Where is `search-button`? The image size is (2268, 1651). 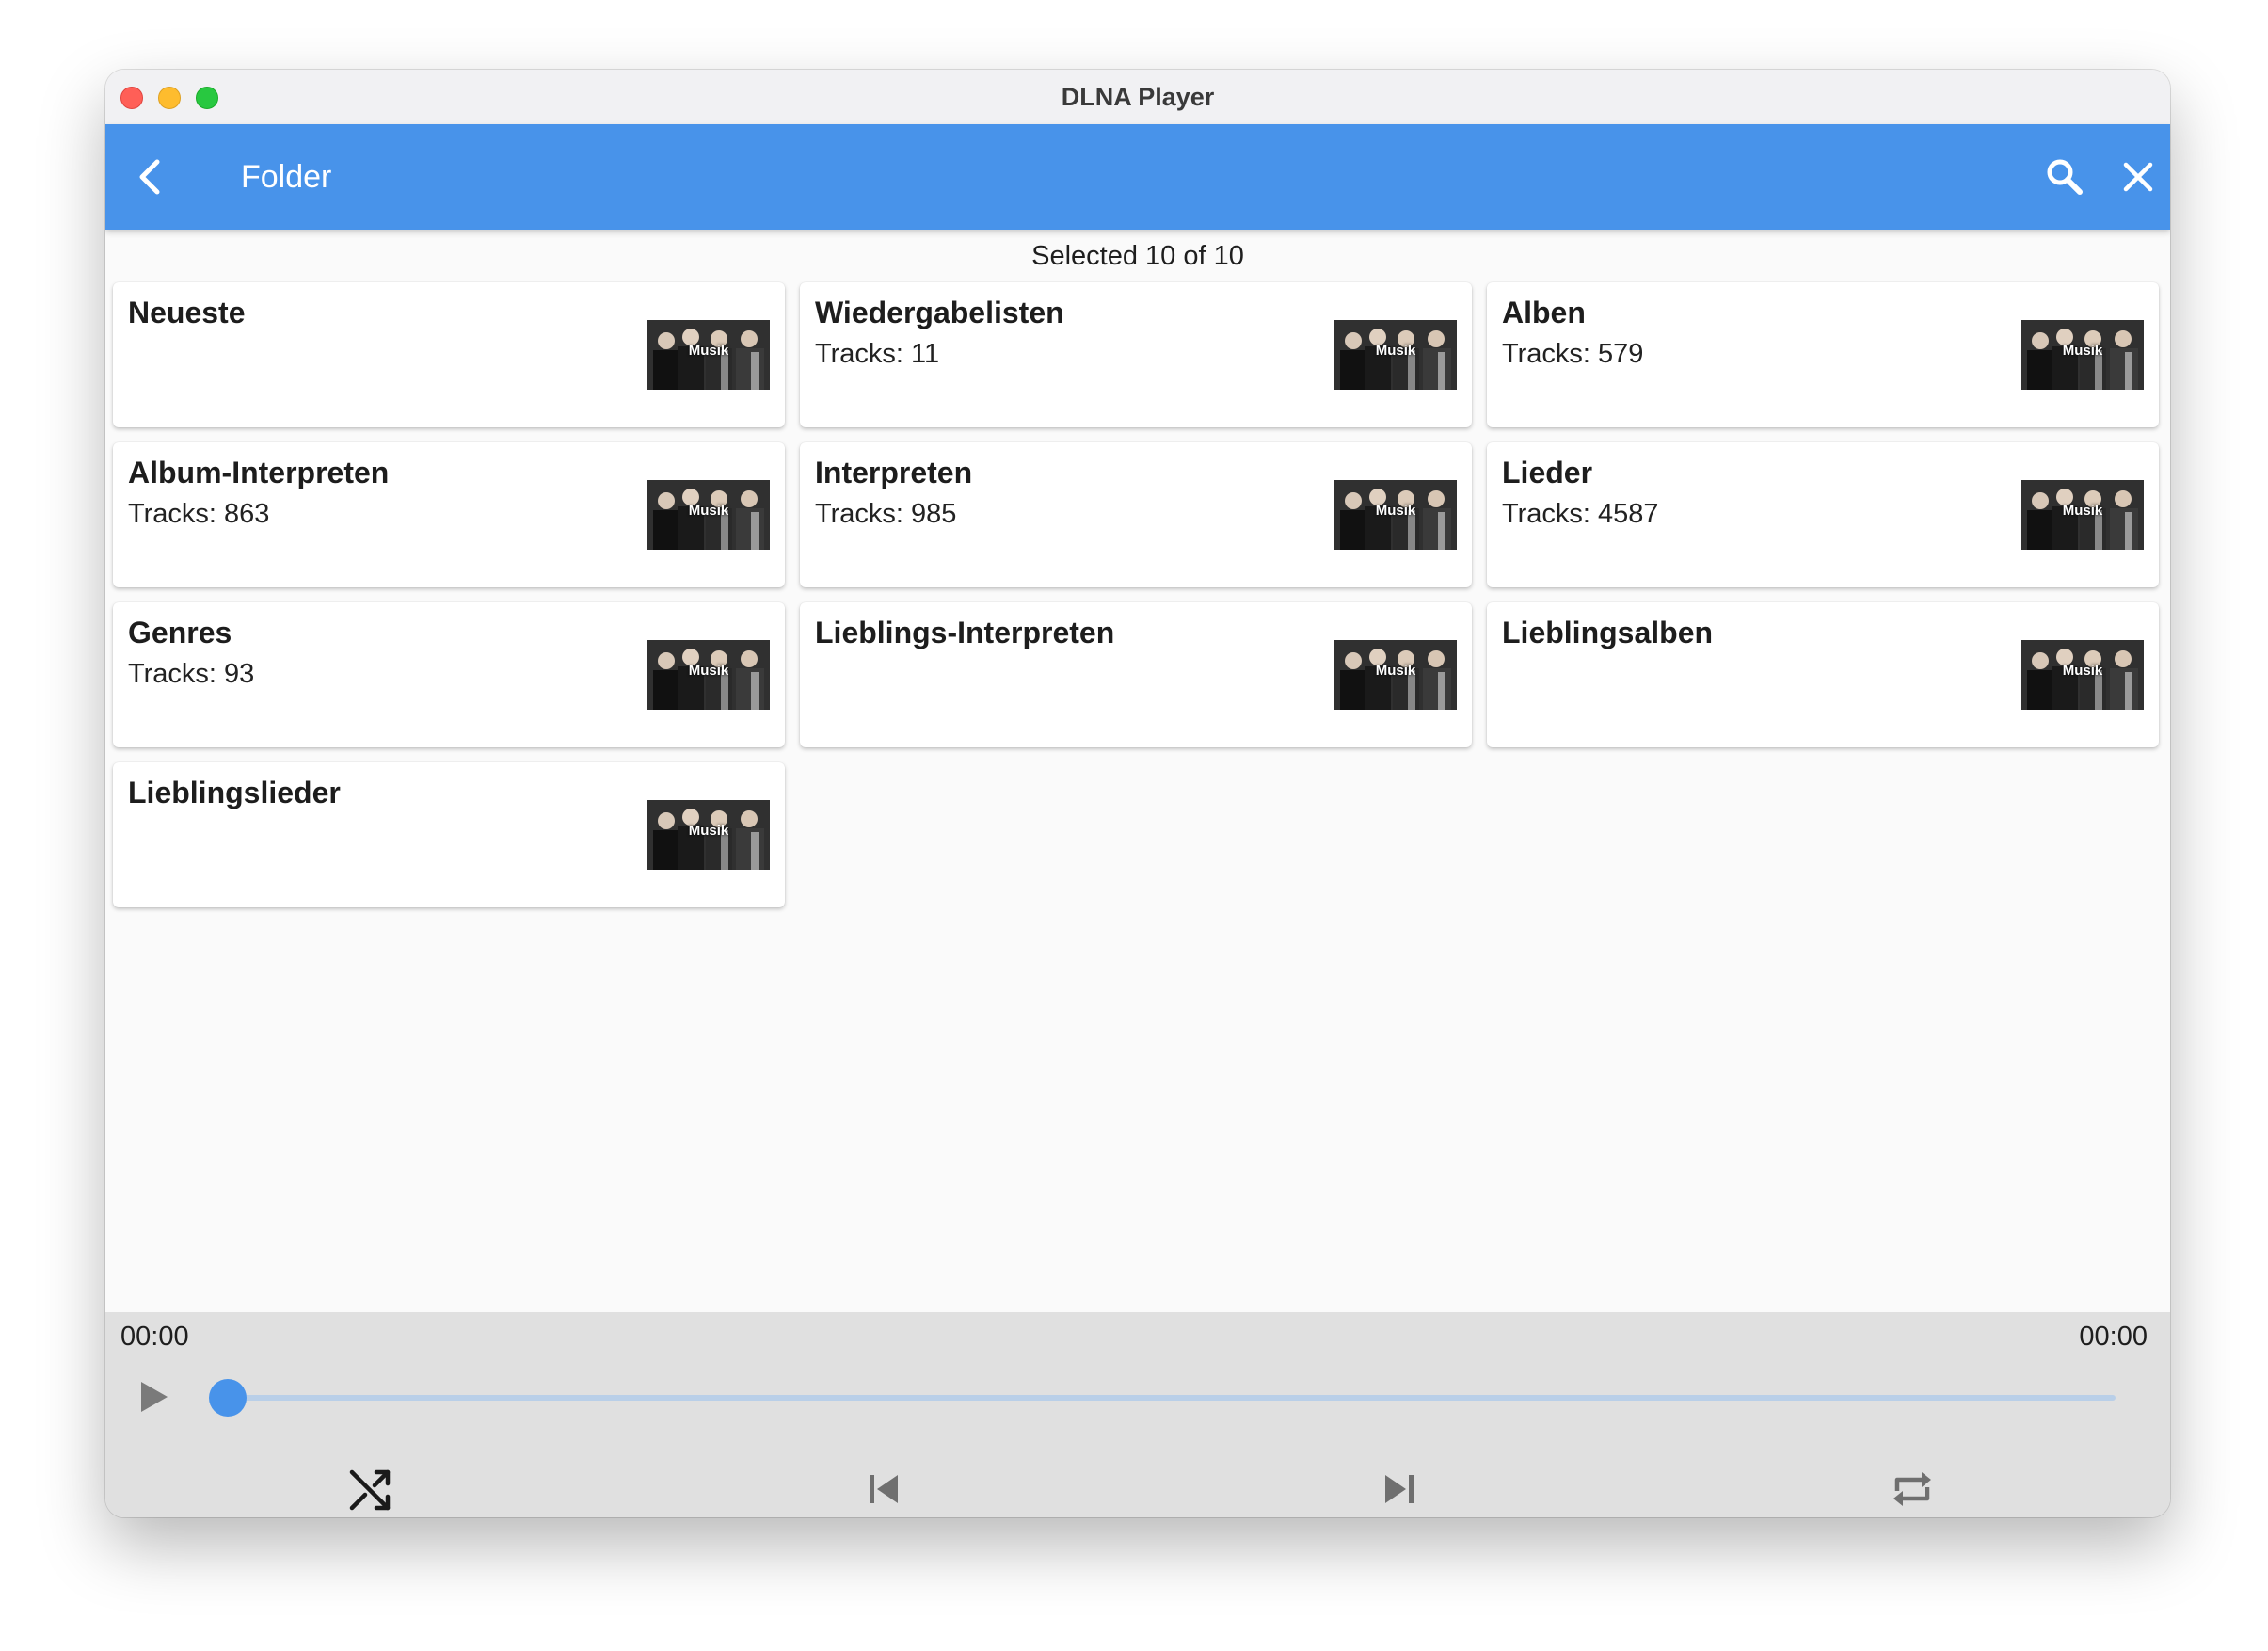 search-button is located at coordinates (2064, 177).